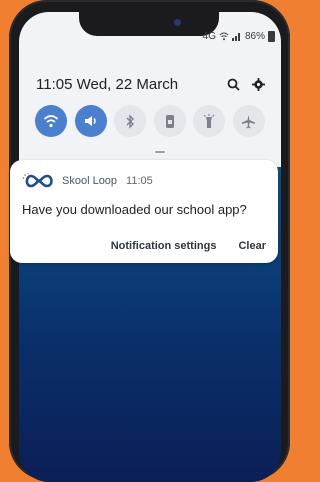 This screenshot has height=482, width=320. What do you see at coordinates (252, 246) in the screenshot?
I see `clear-button: Clear` at bounding box center [252, 246].